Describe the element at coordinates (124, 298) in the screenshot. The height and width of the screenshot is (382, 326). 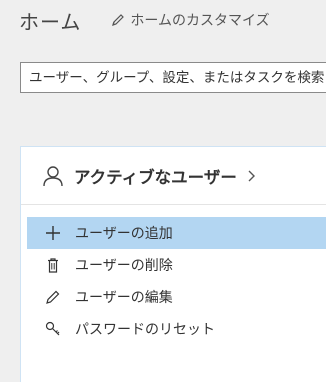
I see `edit-user-label: ユーザーの編集` at that location.